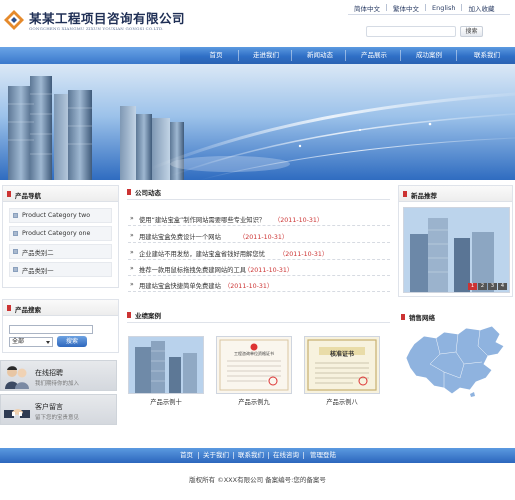 This screenshot has height=500, width=515. What do you see at coordinates (166, 365) in the screenshot?
I see `case-thumbnail` at bounding box center [166, 365].